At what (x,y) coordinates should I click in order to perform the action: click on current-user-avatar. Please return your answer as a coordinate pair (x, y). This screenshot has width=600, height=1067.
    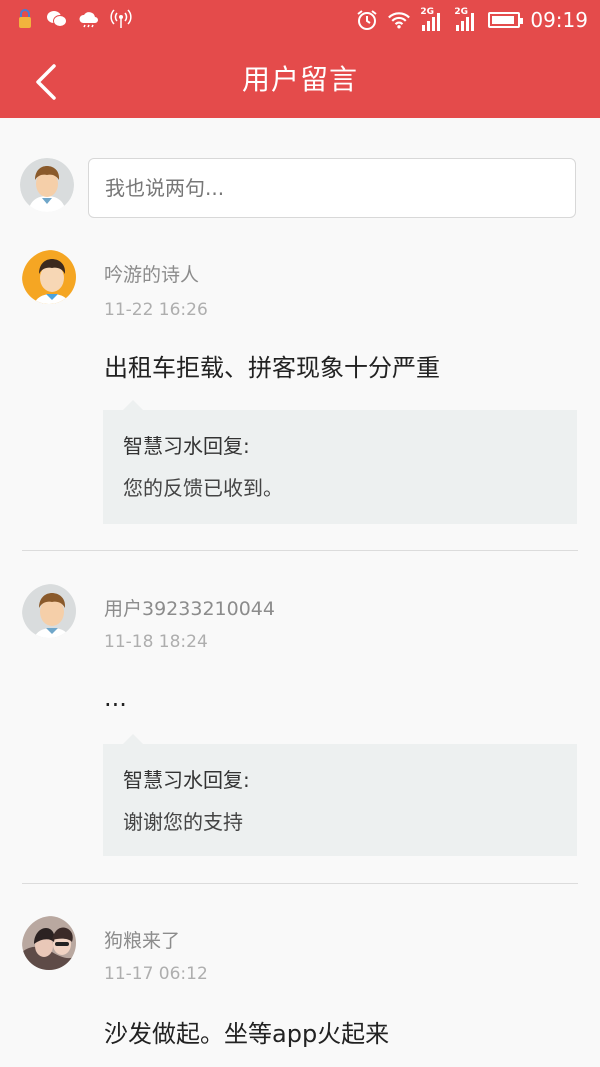
    Looking at the image, I should click on (47, 185).